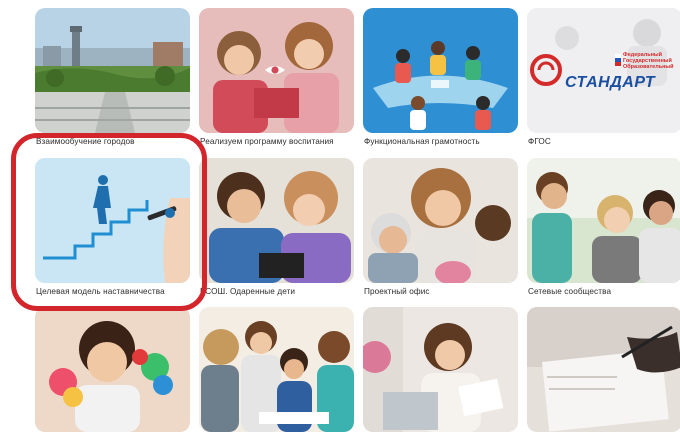 This screenshot has width=680, height=432. Describe the element at coordinates (85, 141) in the screenshot. I see `tile-caption: Взаимообучение городов` at that location.